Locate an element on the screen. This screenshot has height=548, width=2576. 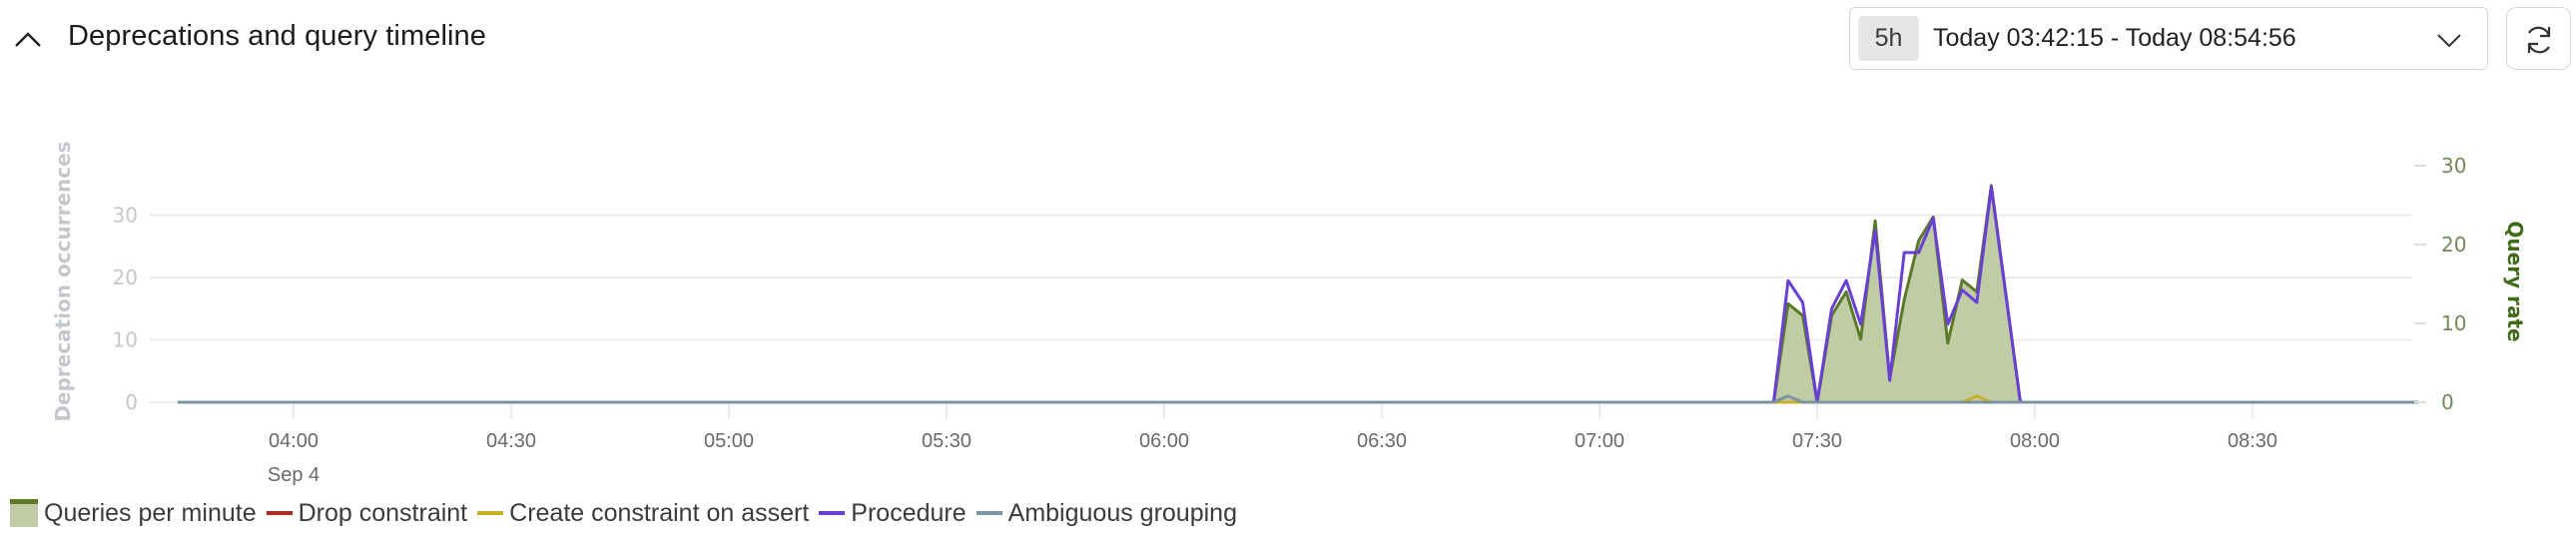
left-axis-label: Deprecation occurrences is located at coordinates (63, 281).